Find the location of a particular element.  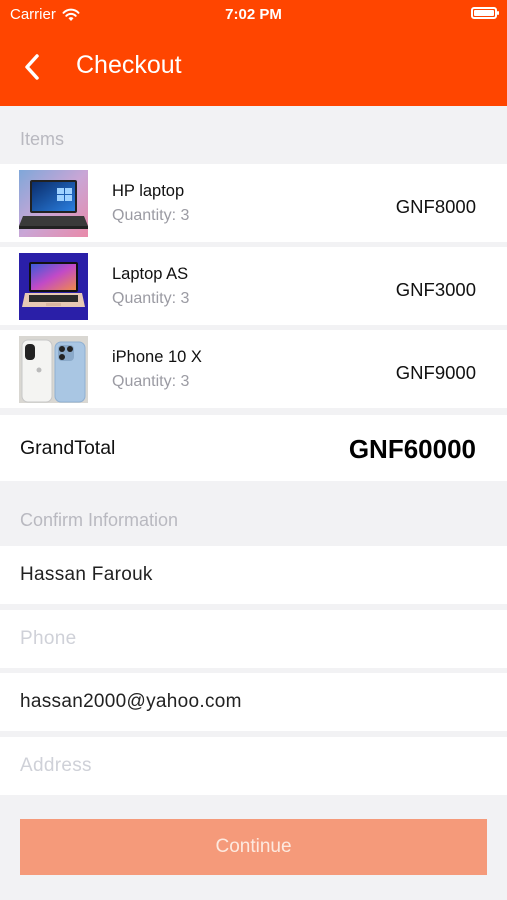

email-field is located at coordinates (255, 702).